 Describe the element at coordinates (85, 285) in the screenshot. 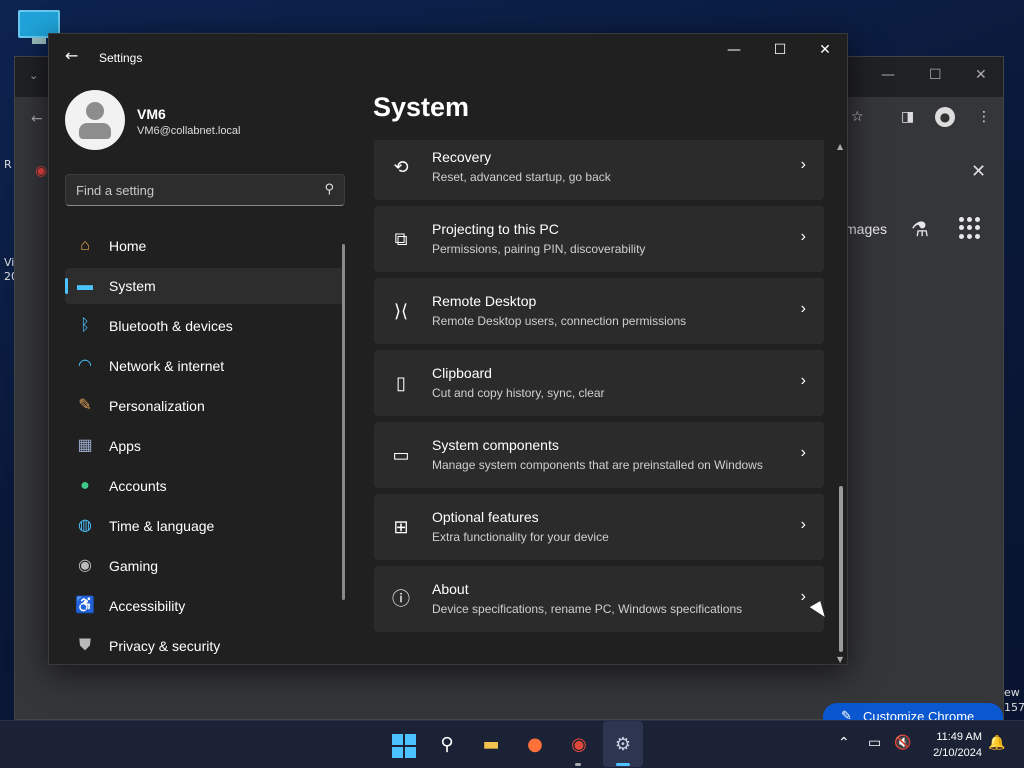

I see `system-icon: ▬` at that location.